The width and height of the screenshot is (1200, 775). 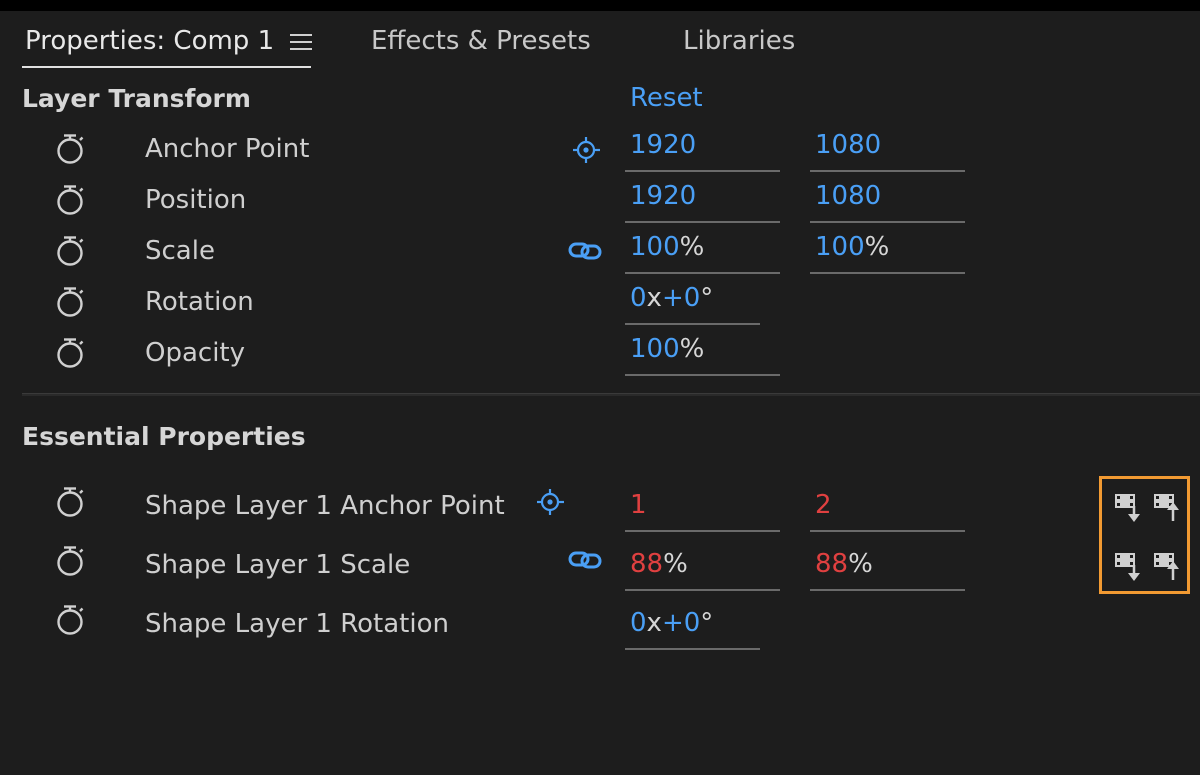 What do you see at coordinates (887, 570) in the screenshot?
I see `shape-scale-y-field: 88%` at bounding box center [887, 570].